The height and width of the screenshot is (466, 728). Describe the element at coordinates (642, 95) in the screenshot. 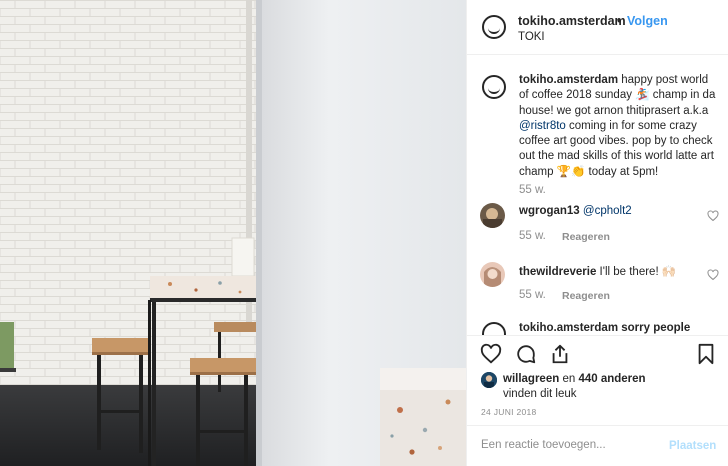

I see `caption-emoji-1: 🏂` at that location.